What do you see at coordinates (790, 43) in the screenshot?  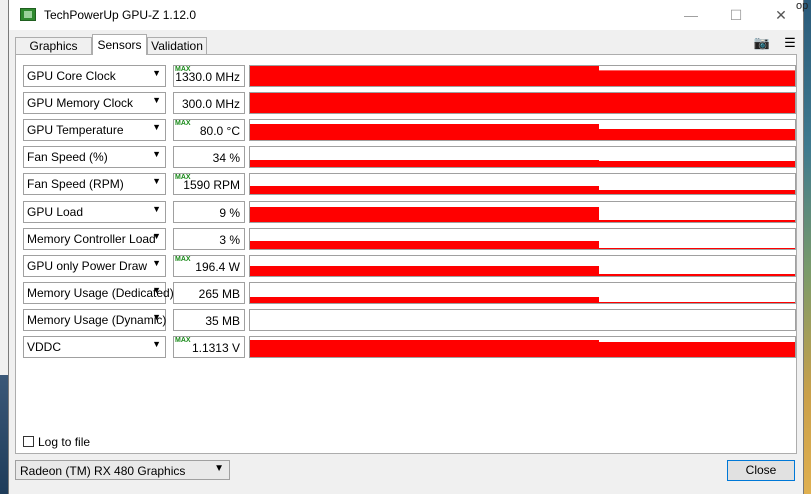 I see `menu-button: ☰` at bounding box center [790, 43].